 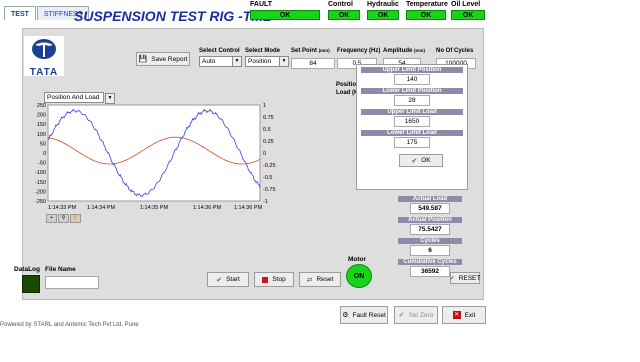 What do you see at coordinates (325, 279) in the screenshot?
I see `reset-label: Reset` at bounding box center [325, 279].